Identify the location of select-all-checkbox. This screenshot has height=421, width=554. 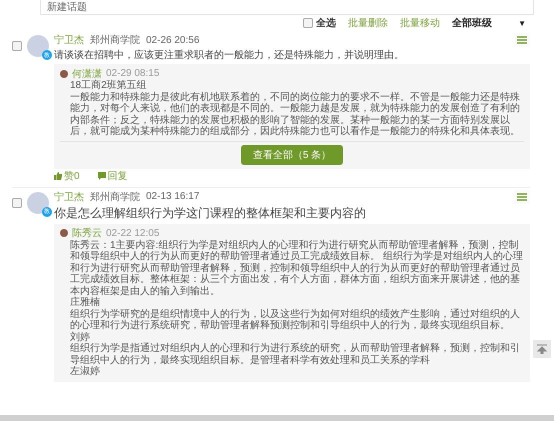
(308, 23).